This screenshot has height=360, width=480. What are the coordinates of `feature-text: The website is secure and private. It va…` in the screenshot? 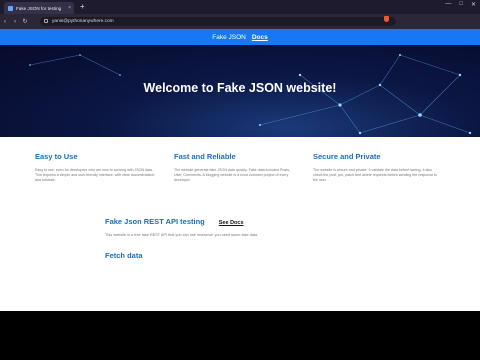 It's located at (375, 175).